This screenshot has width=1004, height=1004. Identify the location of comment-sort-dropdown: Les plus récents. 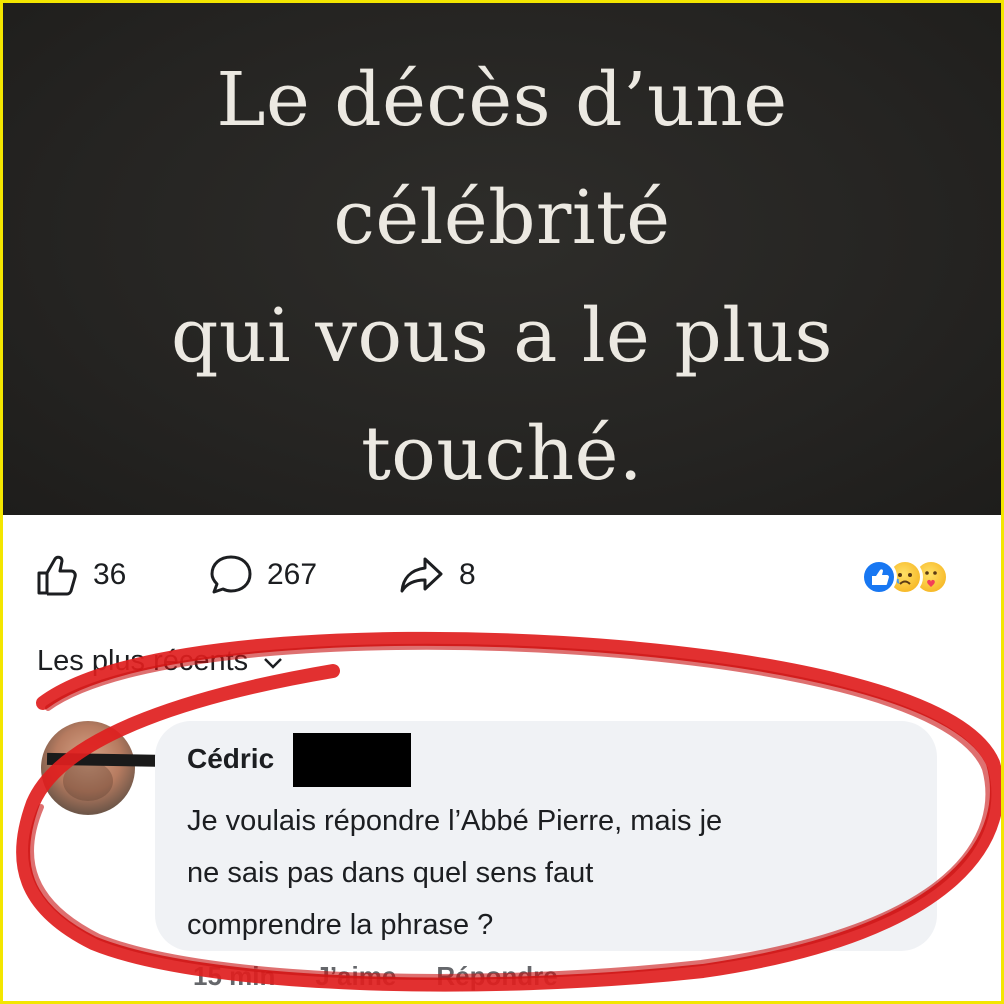
(160, 661).